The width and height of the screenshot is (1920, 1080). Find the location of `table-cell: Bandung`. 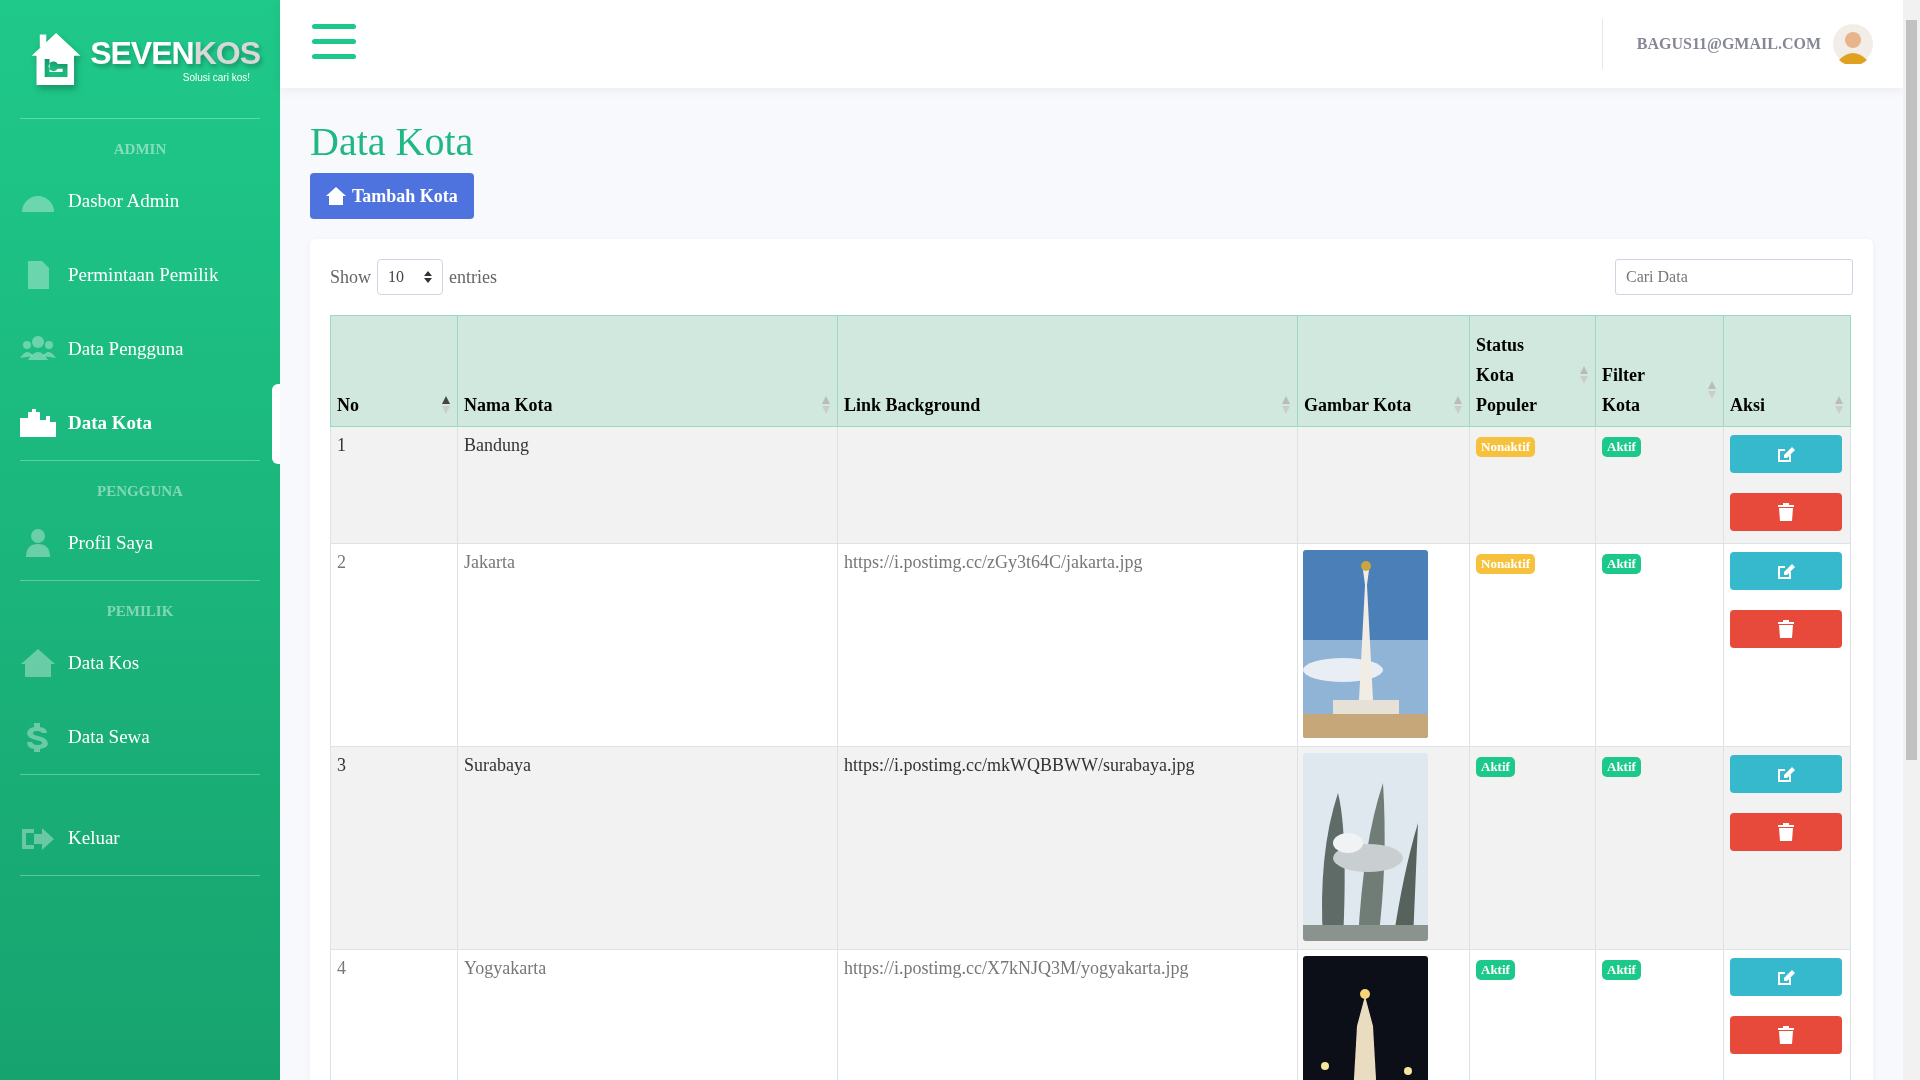

table-cell: Bandung is located at coordinates (496, 445).